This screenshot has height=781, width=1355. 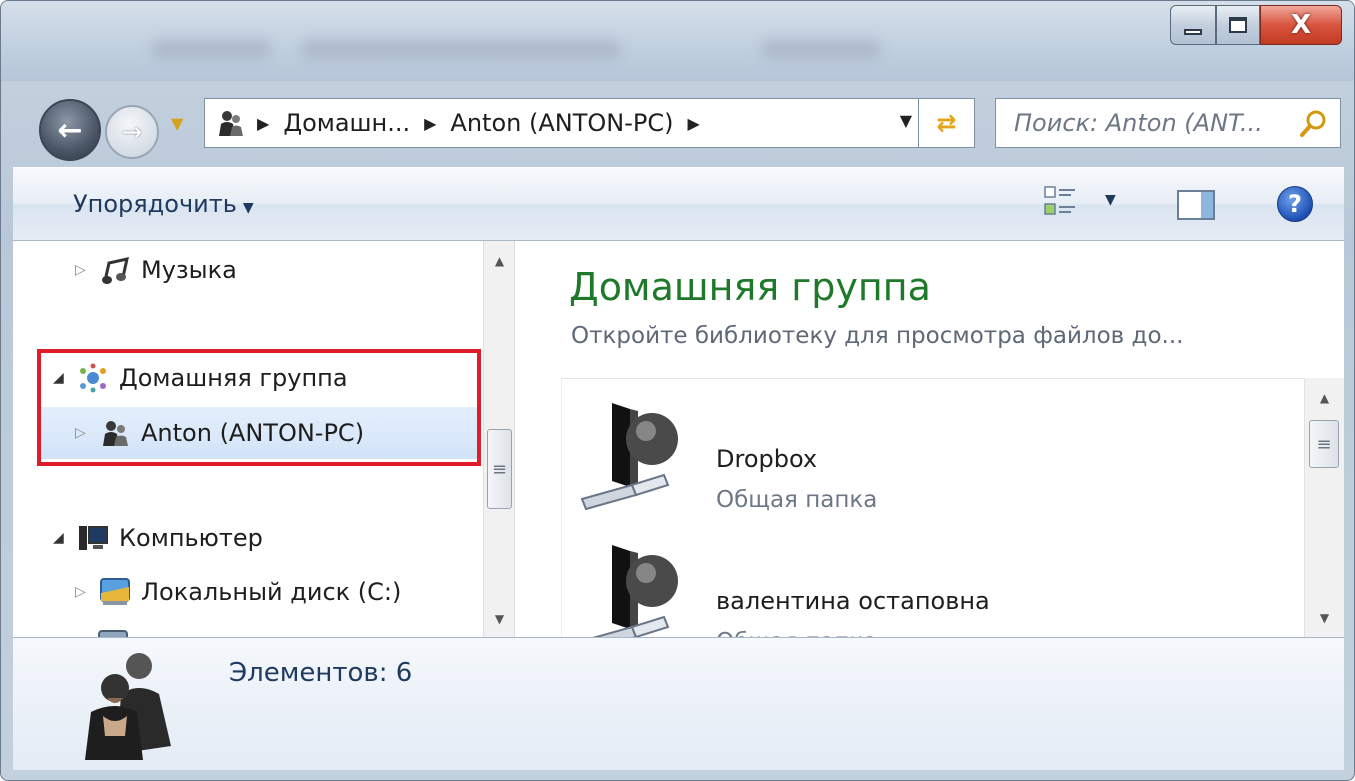 I want to click on navigation-scrollbar: ▲ ≡ ▼, so click(x=498, y=439).